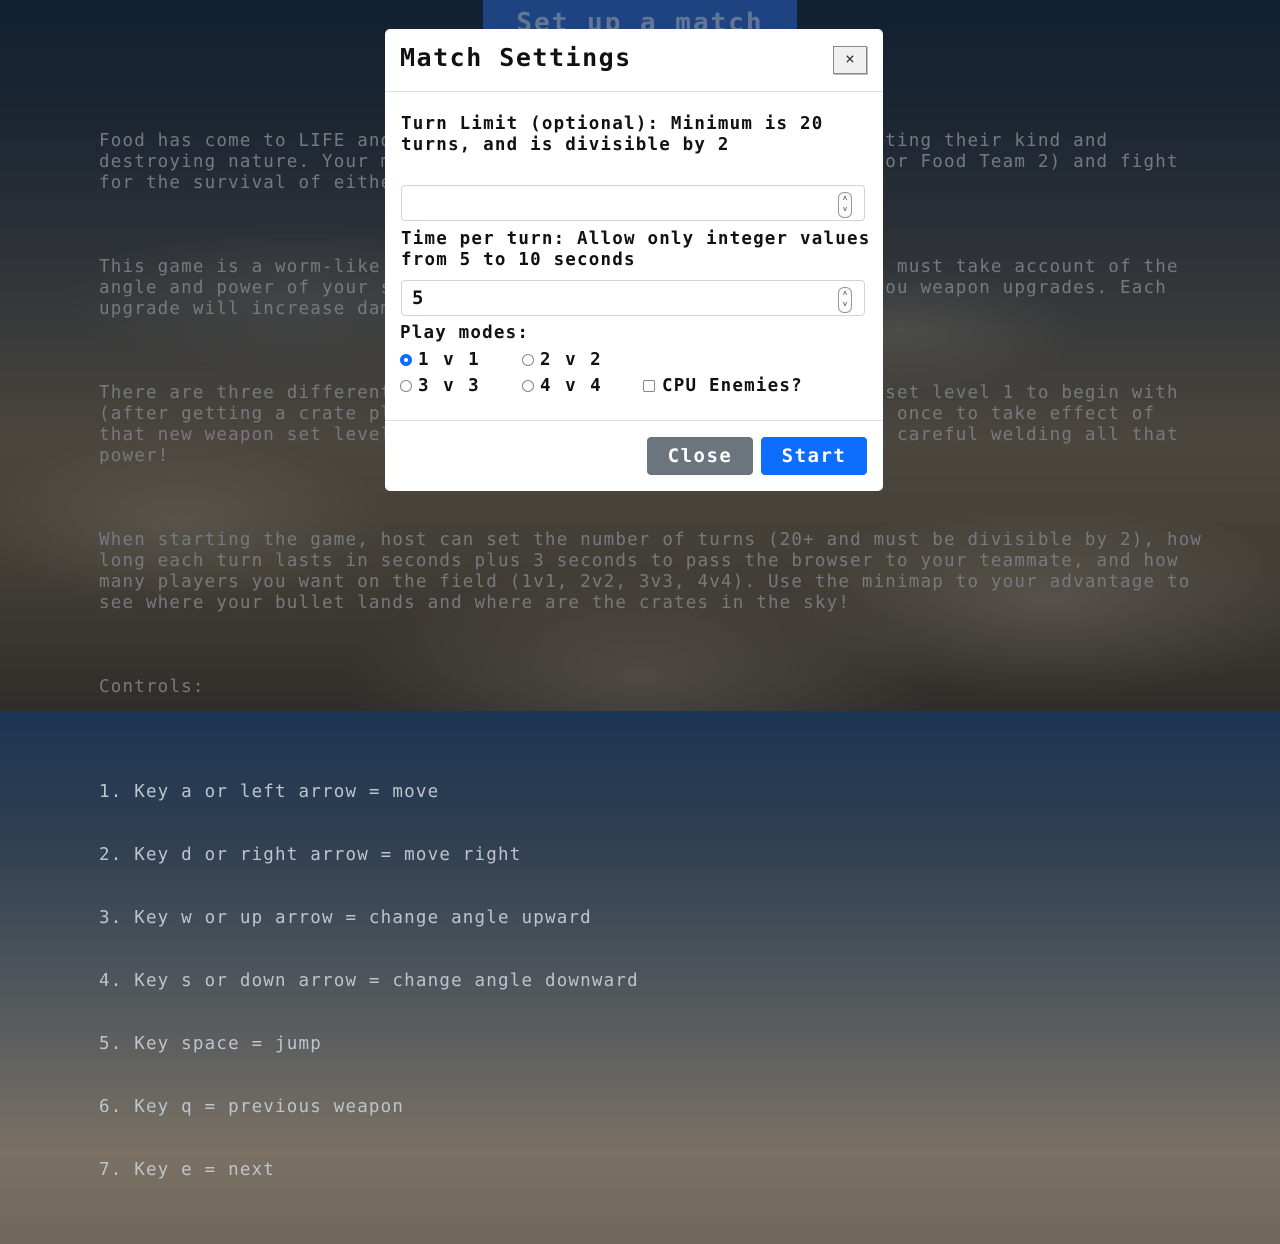  Describe the element at coordinates (732, 386) in the screenshot. I see `cpu-enemies-label: CPU Enemies?` at that location.